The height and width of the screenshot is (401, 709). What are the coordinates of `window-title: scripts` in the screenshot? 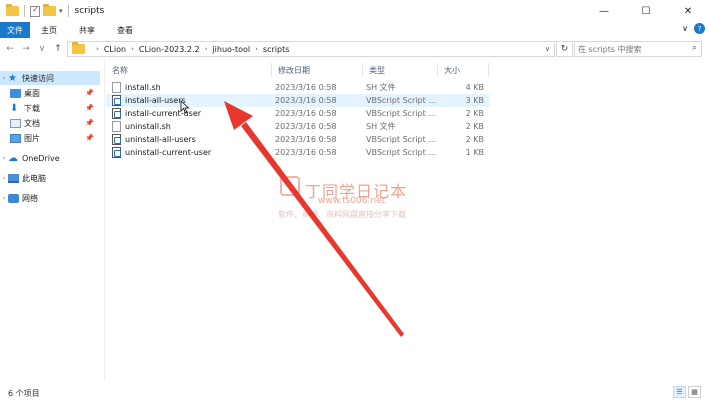 It's located at (89, 11).